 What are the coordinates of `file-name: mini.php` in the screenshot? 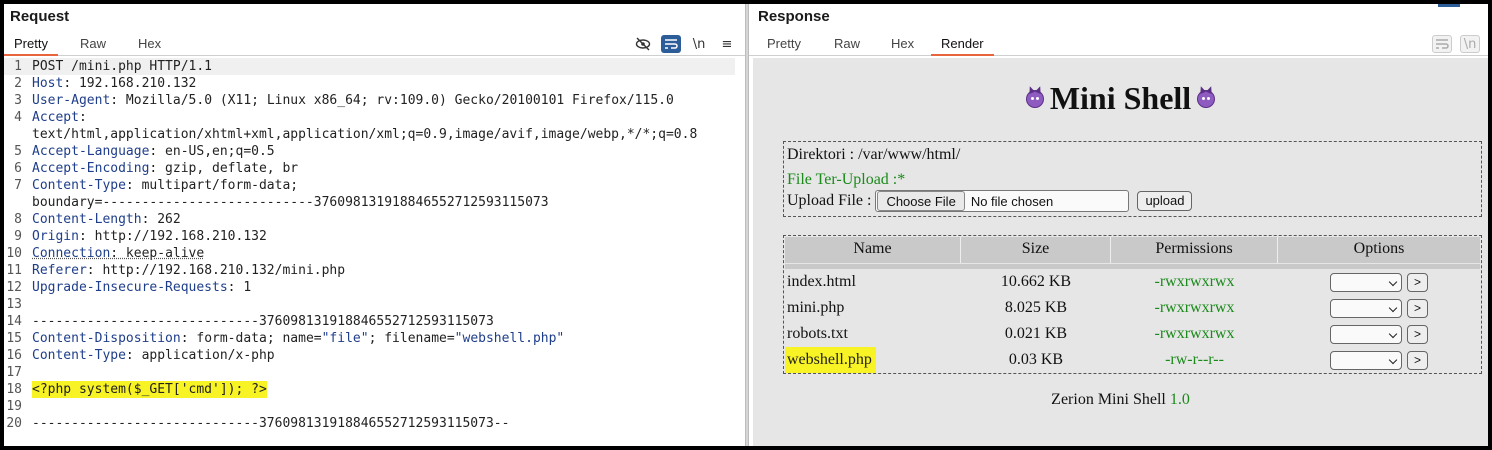 It's located at (815, 308).